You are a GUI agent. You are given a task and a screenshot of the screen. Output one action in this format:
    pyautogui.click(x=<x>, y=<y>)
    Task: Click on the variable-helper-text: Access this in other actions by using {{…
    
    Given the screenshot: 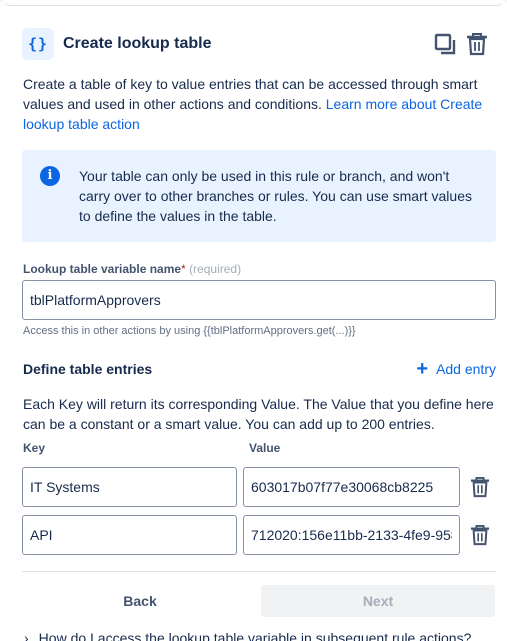 What is the action you would take?
    pyautogui.click(x=189, y=331)
    